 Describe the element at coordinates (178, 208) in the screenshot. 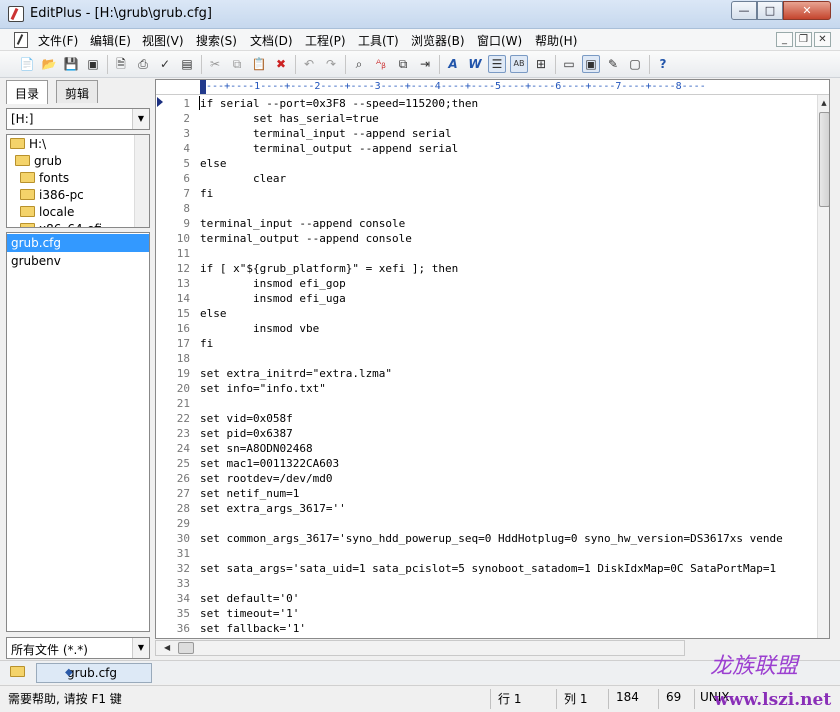

I see `code-line: 8` at that location.